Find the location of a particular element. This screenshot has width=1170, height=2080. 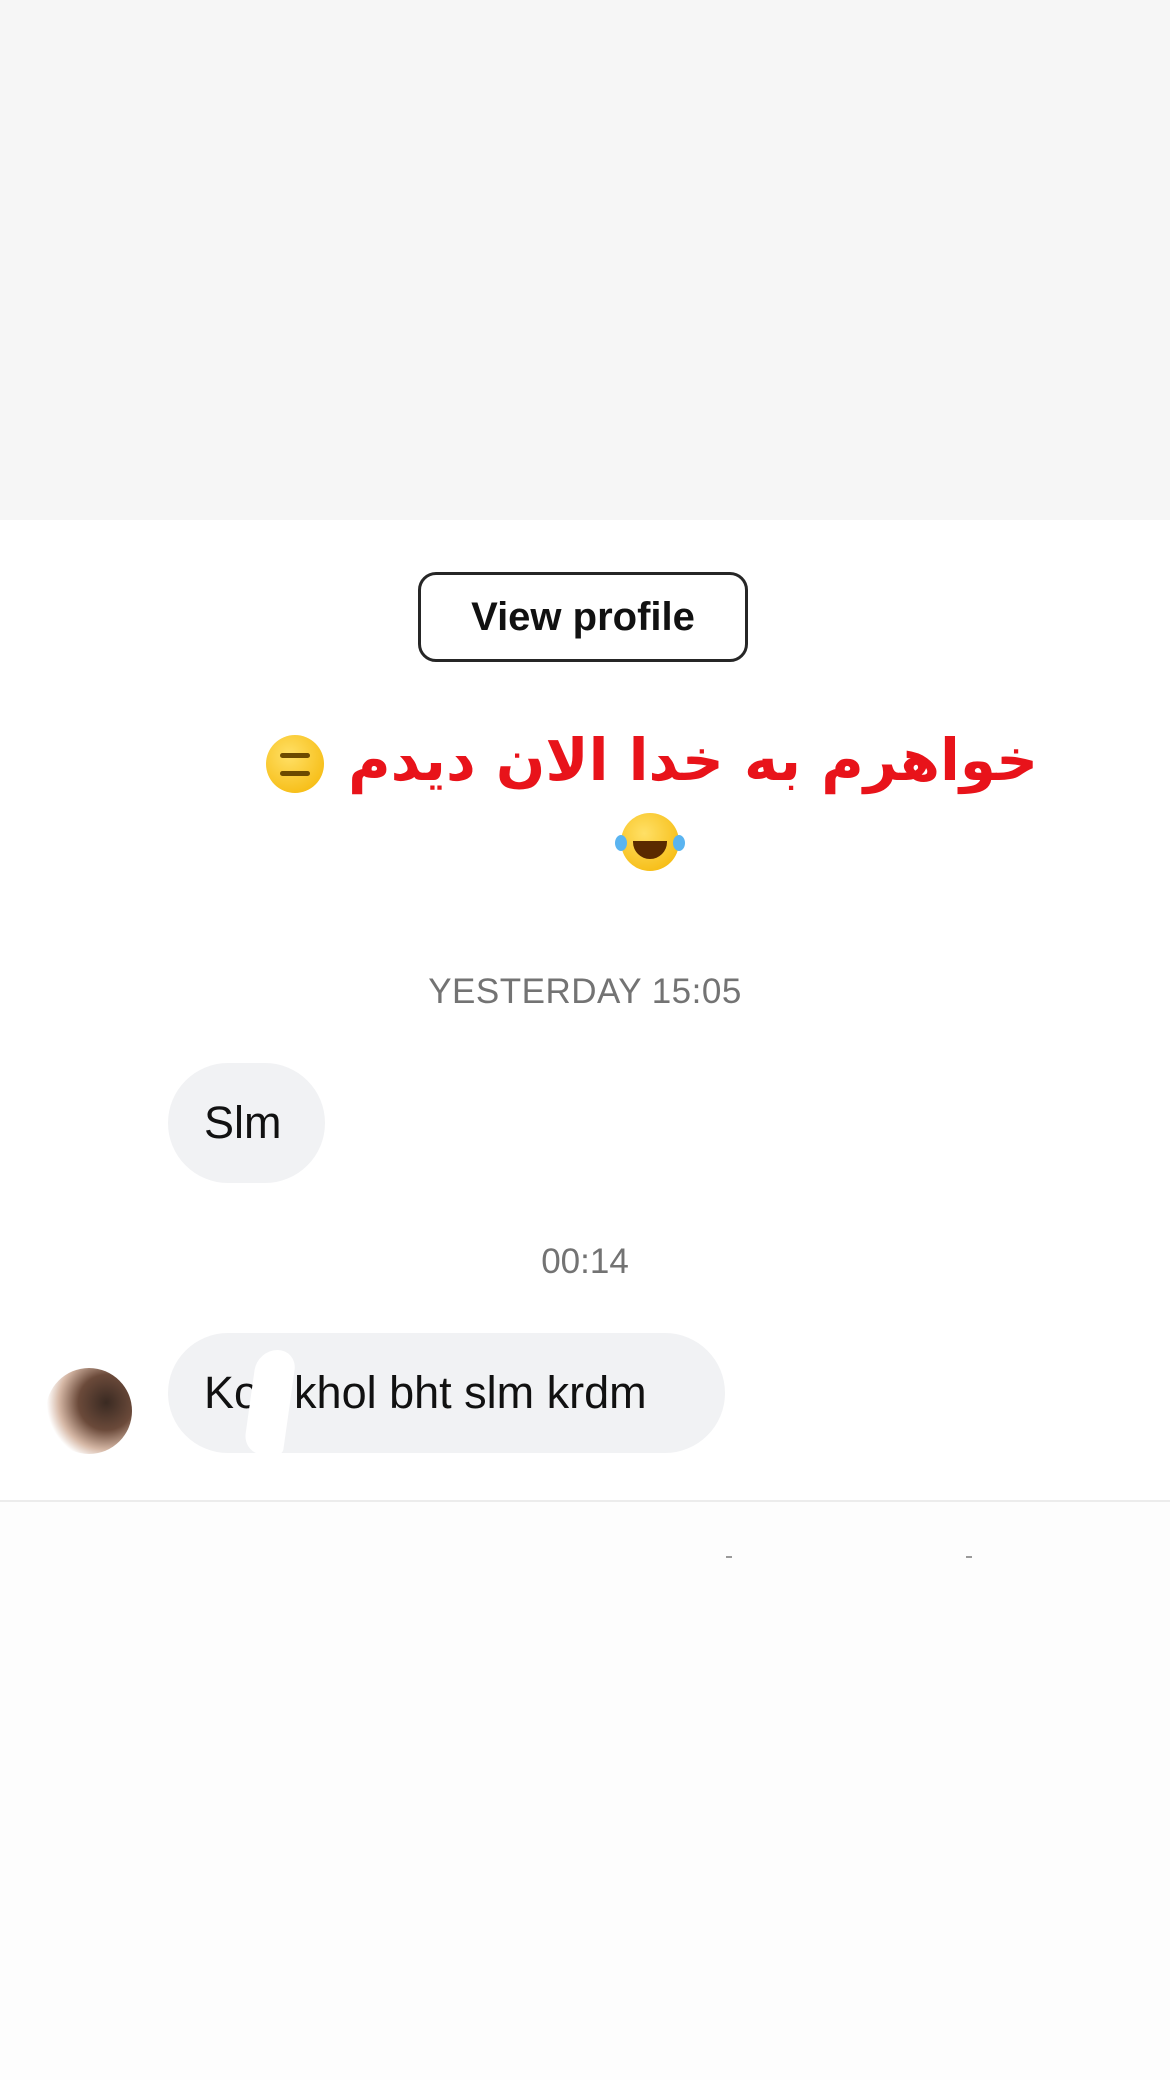

message-bubble: Slm is located at coordinates (246, 1123).